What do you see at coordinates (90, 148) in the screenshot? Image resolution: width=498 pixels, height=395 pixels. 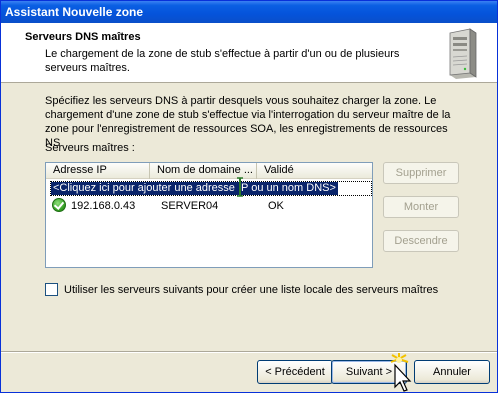 I see `master-servers-label: Serveurs maîtres :` at bounding box center [90, 148].